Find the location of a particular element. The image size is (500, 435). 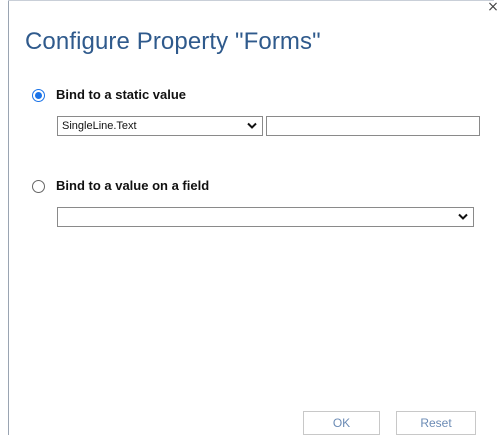

field-value-label: Bind to a value on a field is located at coordinates (132, 185).